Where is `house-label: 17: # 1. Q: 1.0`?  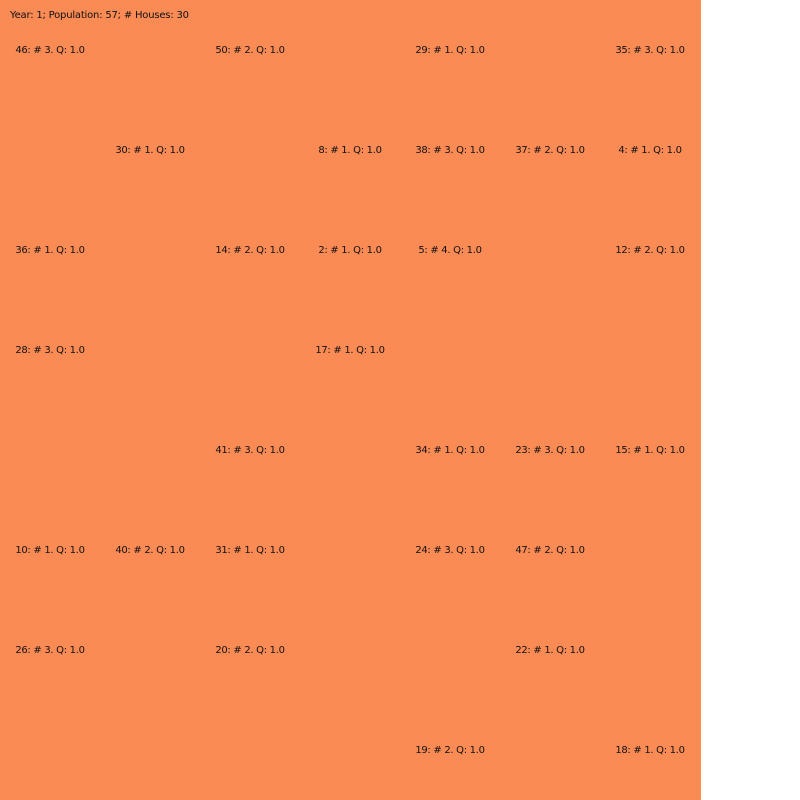 house-label: 17: # 1. Q: 1.0 is located at coordinates (350, 350).